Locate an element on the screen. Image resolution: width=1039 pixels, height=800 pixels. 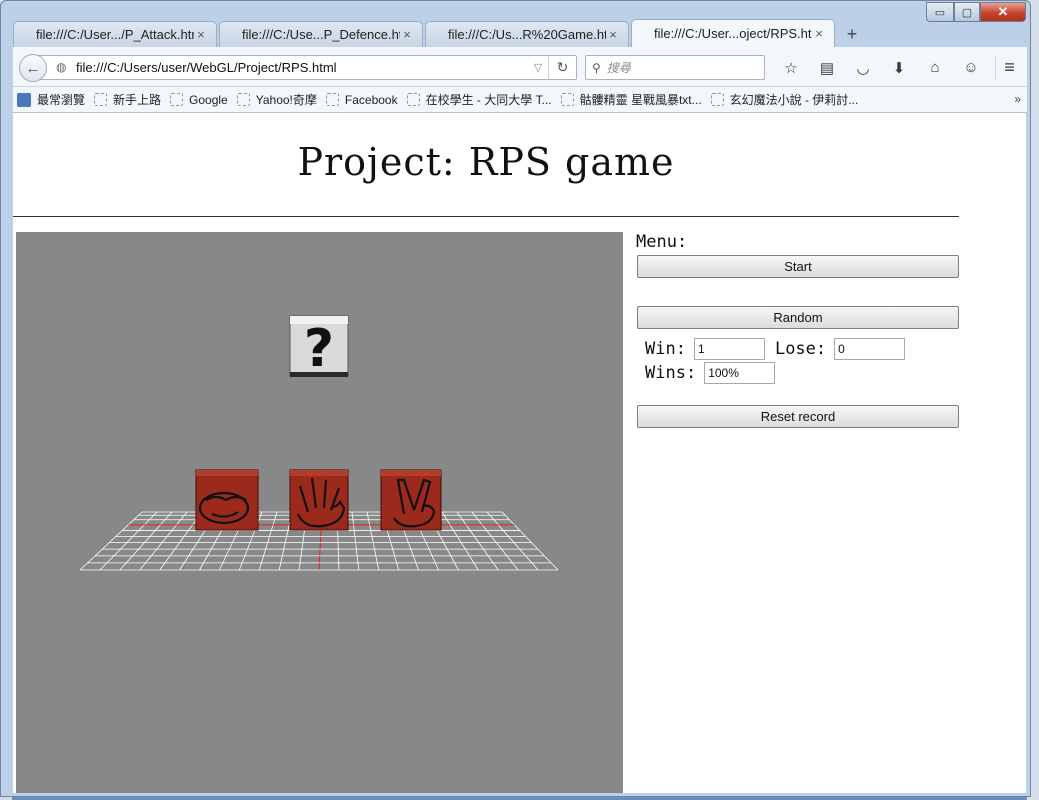
pocket-icon: ◡ is located at coordinates (863, 67).